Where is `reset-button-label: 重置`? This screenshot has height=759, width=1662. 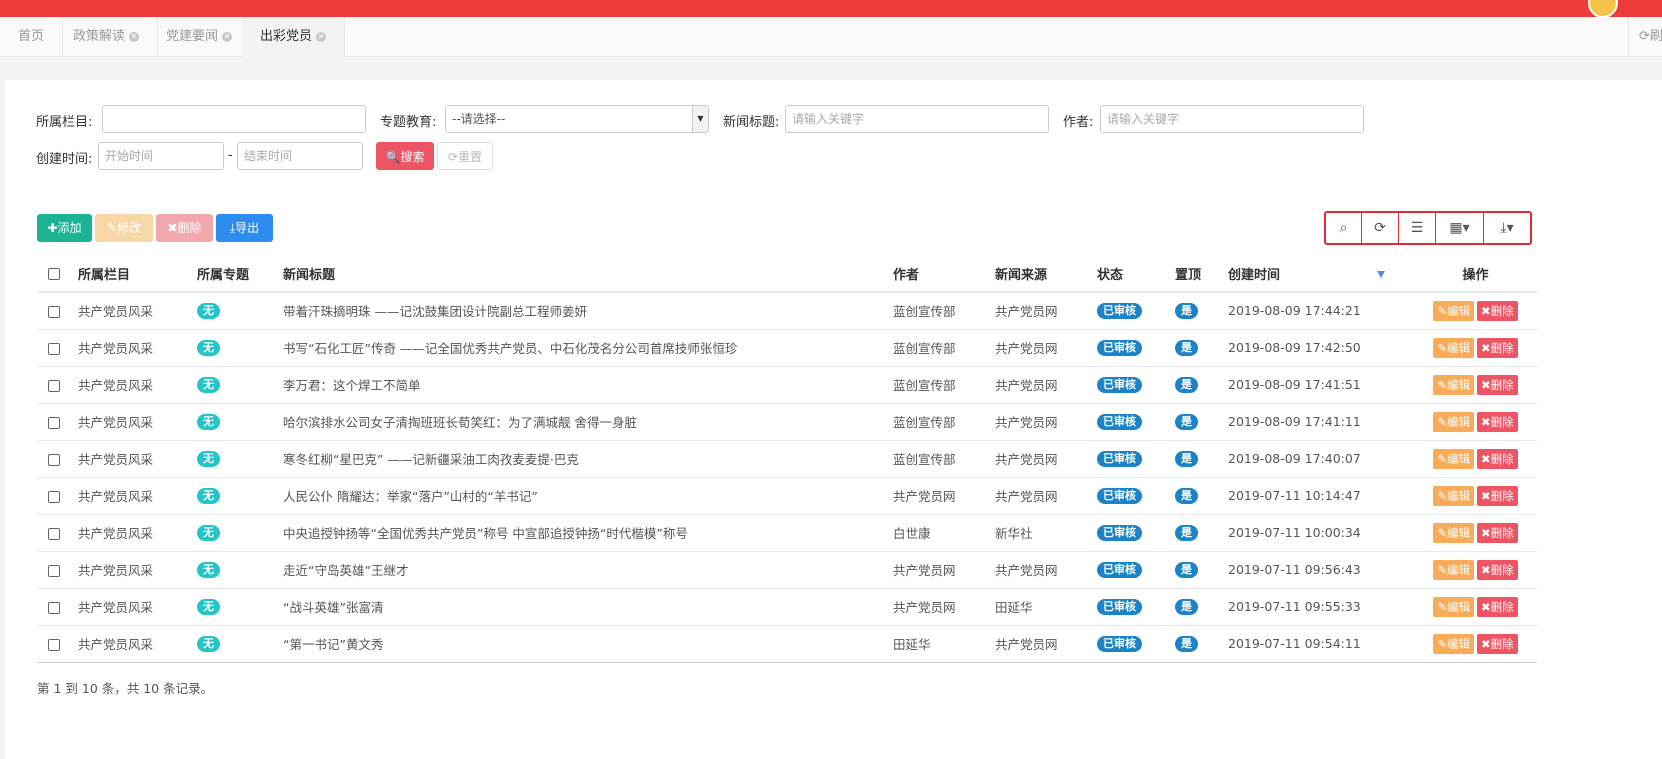 reset-button-label: 重置 is located at coordinates (470, 157).